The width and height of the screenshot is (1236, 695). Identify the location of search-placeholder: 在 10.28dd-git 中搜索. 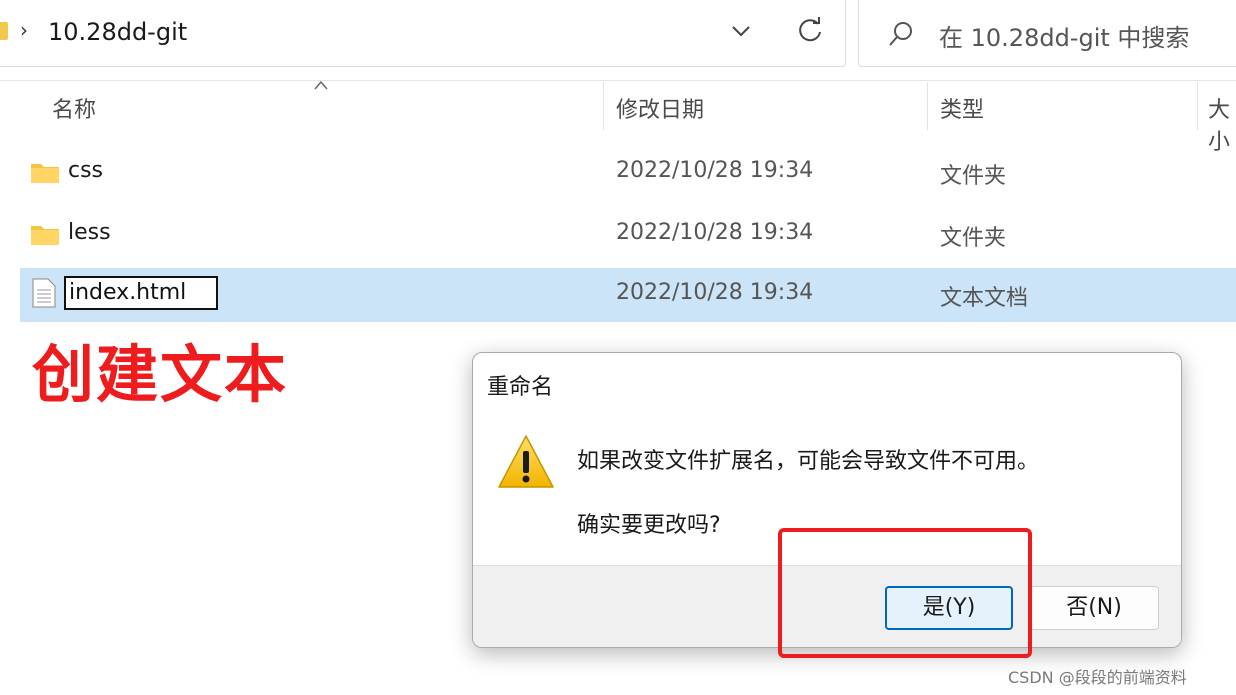
(1064, 38).